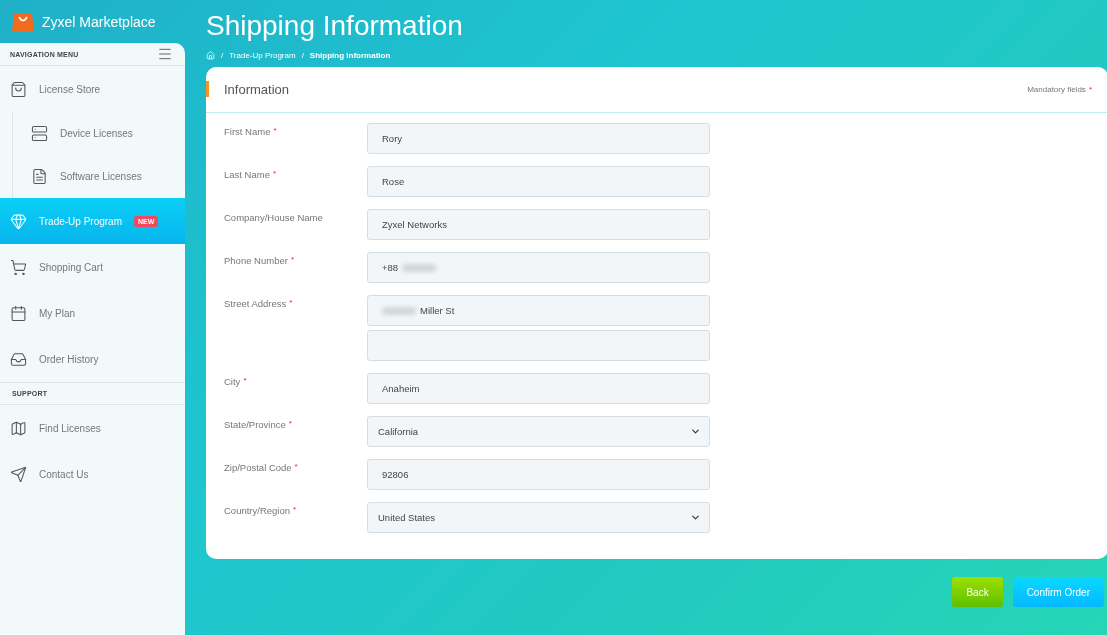  Describe the element at coordinates (210, 55) in the screenshot. I see `home-icon` at that location.